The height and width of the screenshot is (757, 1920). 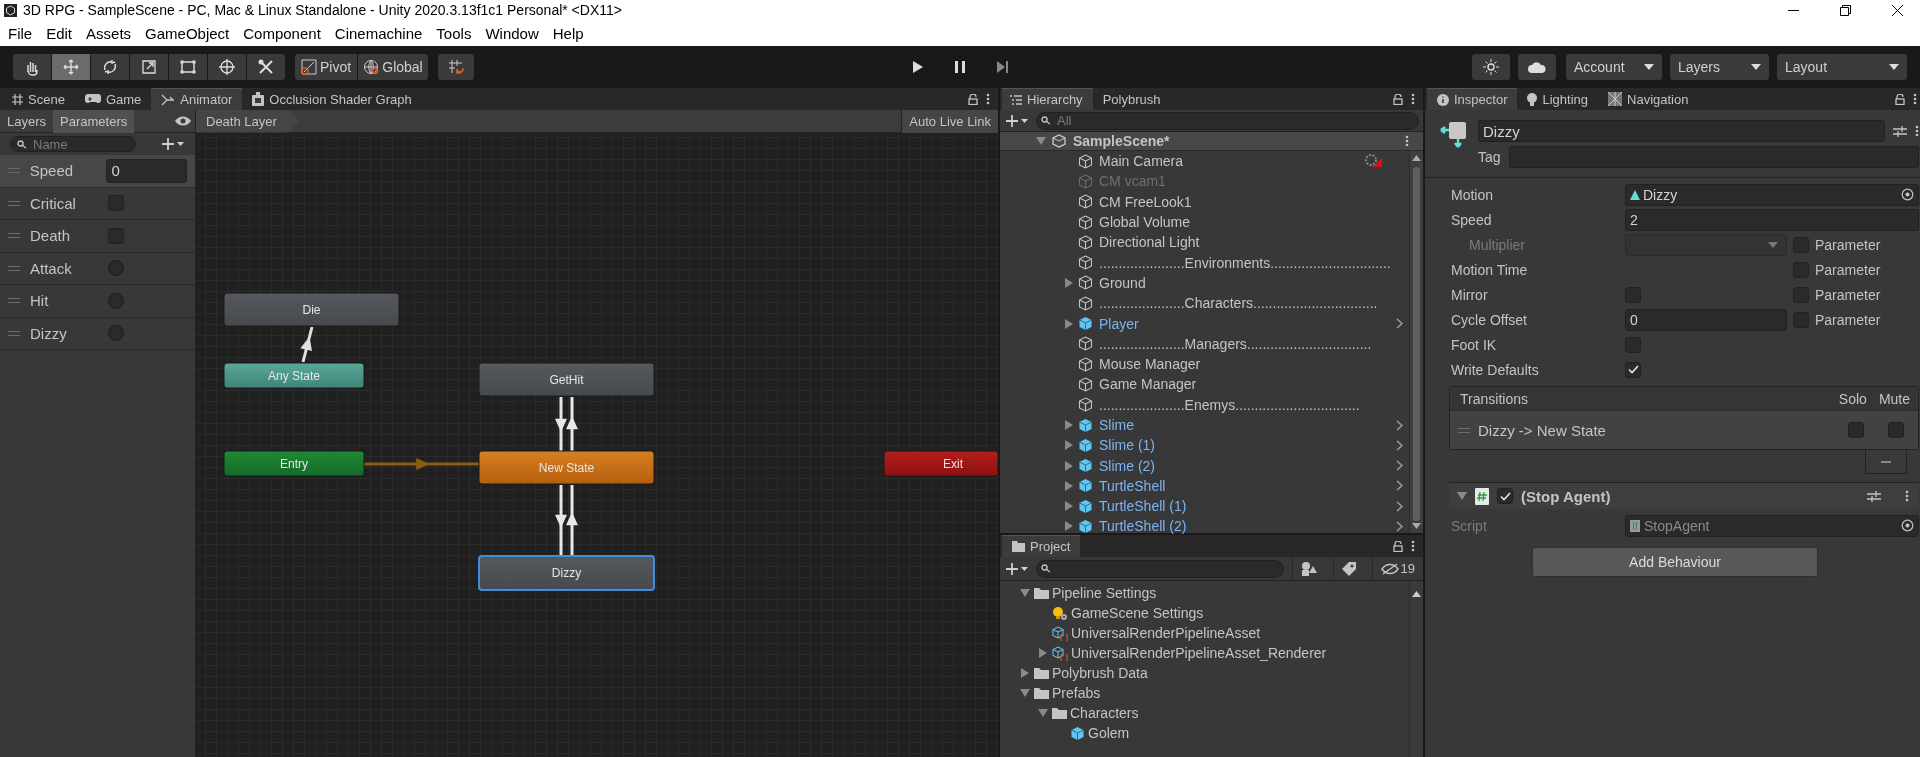 What do you see at coordinates (1416, 526) in the screenshot?
I see `scroll-down-icon` at bounding box center [1416, 526].